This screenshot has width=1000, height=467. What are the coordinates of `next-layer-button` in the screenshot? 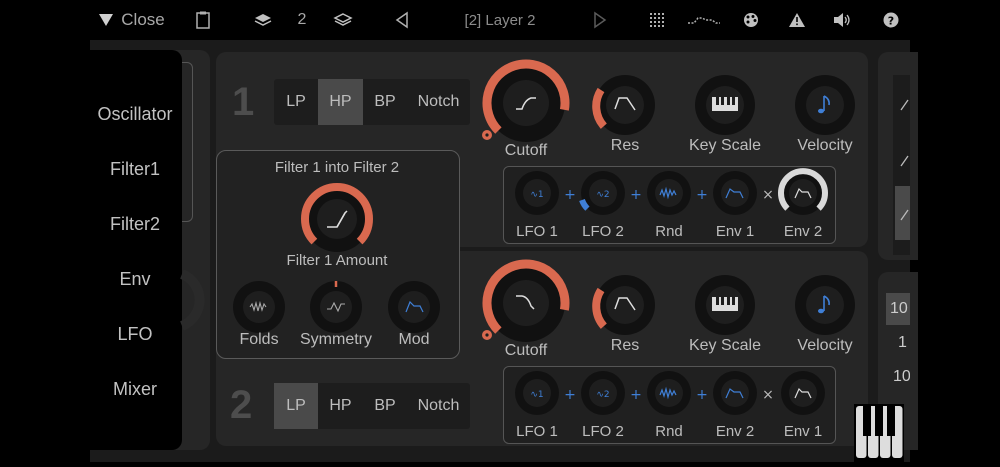 It's located at (600, 20).